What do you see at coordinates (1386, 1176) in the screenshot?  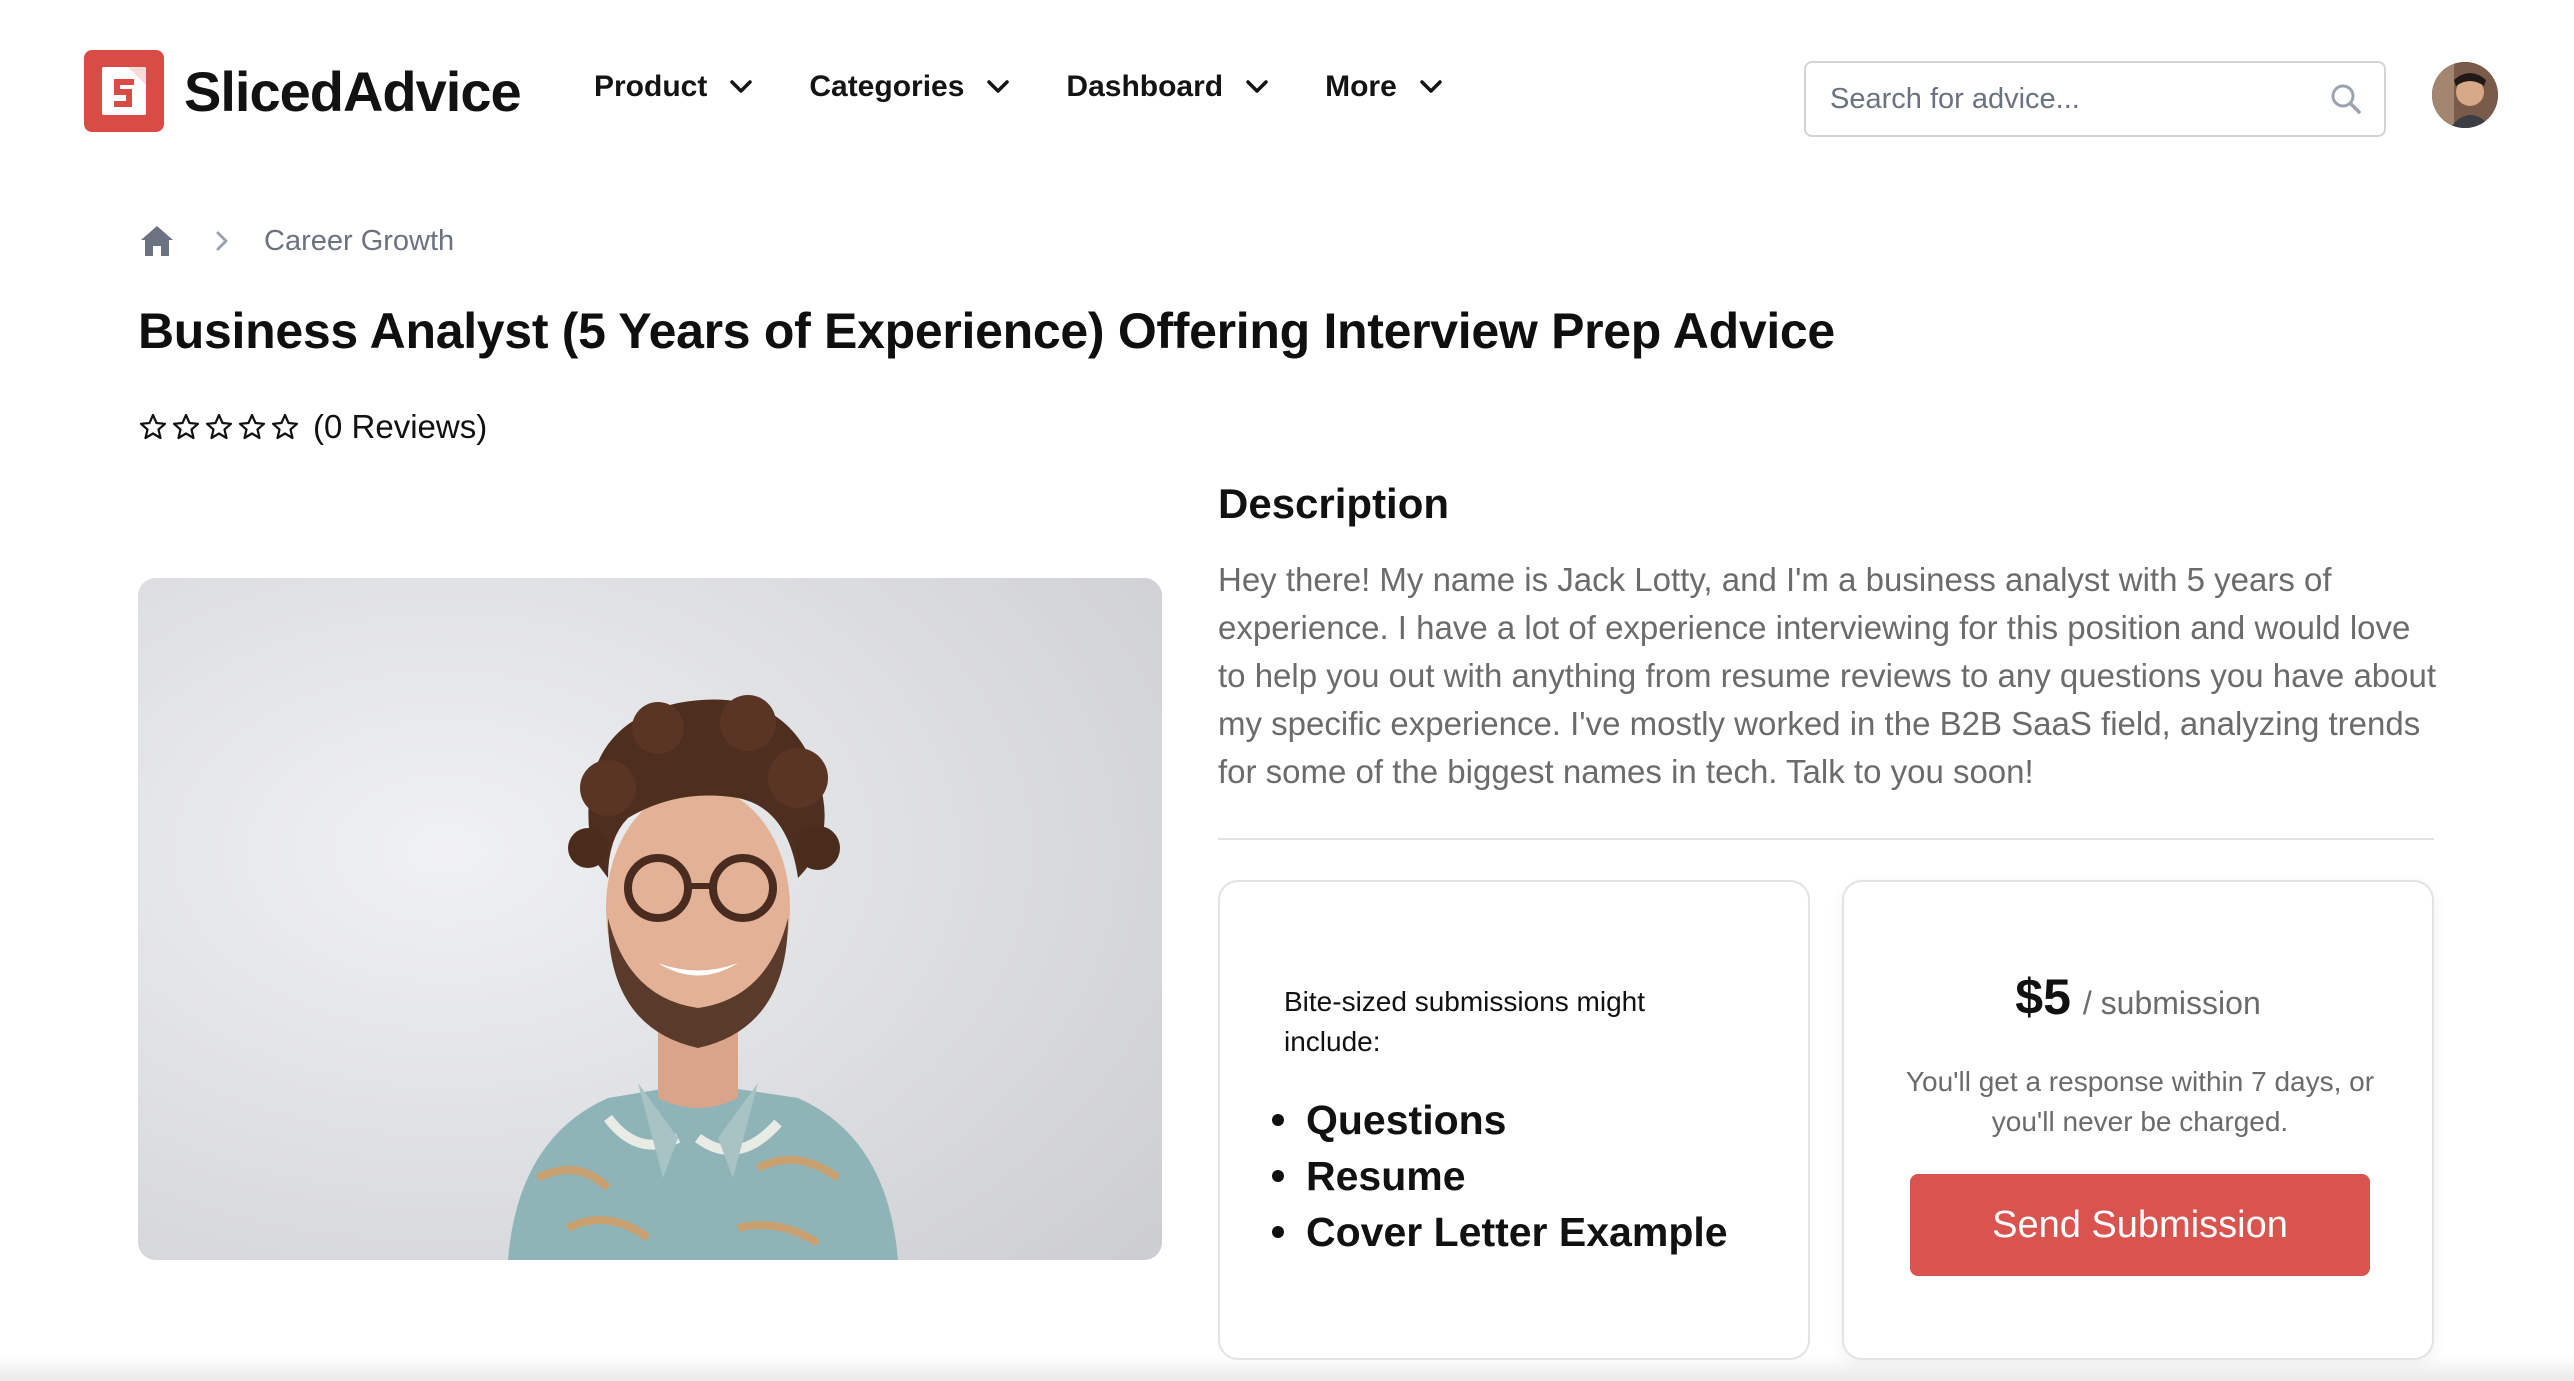 I see `list-item-label: Resume` at bounding box center [1386, 1176].